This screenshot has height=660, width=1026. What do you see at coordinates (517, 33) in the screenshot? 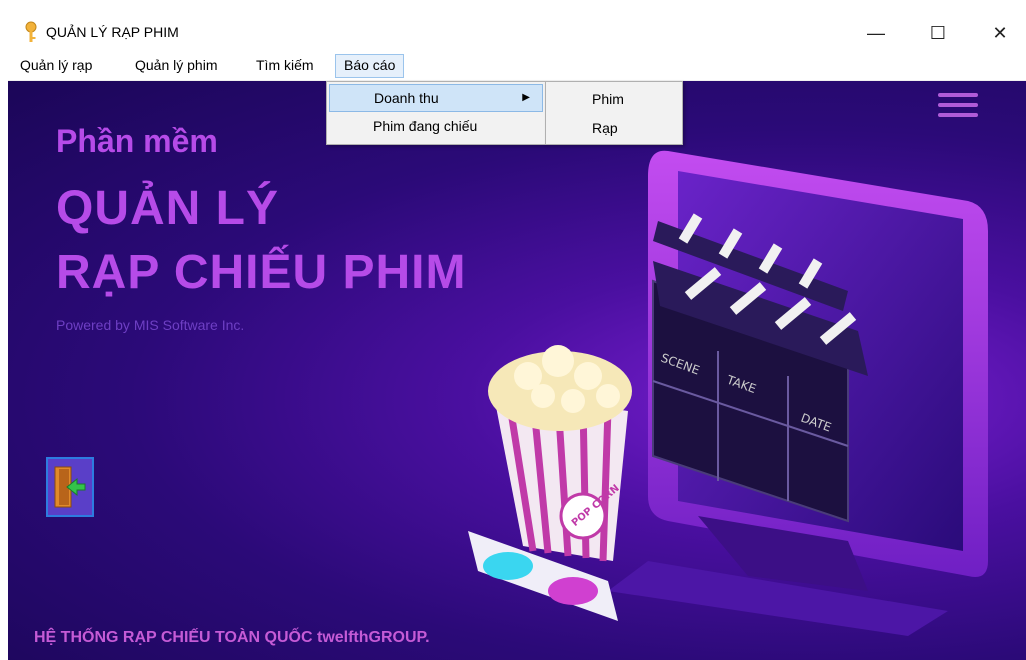
I see `title-bar: QUẢN LÝ RẠP PHIM — ☐ ✕` at bounding box center [517, 33].